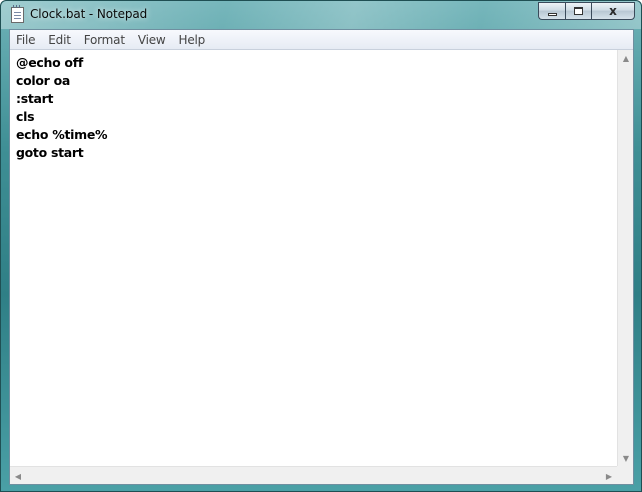 The height and width of the screenshot is (492, 642). What do you see at coordinates (43, 80) in the screenshot?
I see `text-line: color oa` at bounding box center [43, 80].